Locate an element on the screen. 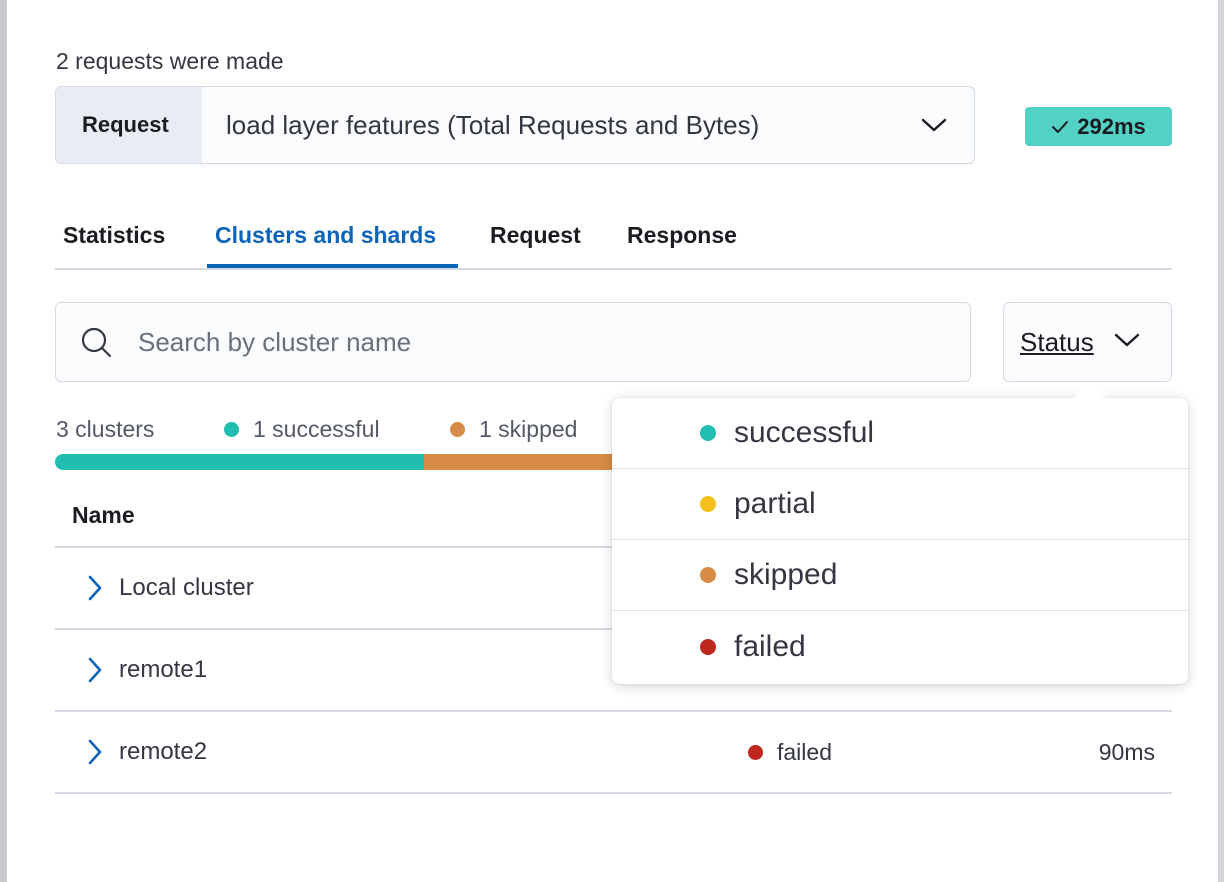  skipped-count: 1 skipped is located at coordinates (513, 429).